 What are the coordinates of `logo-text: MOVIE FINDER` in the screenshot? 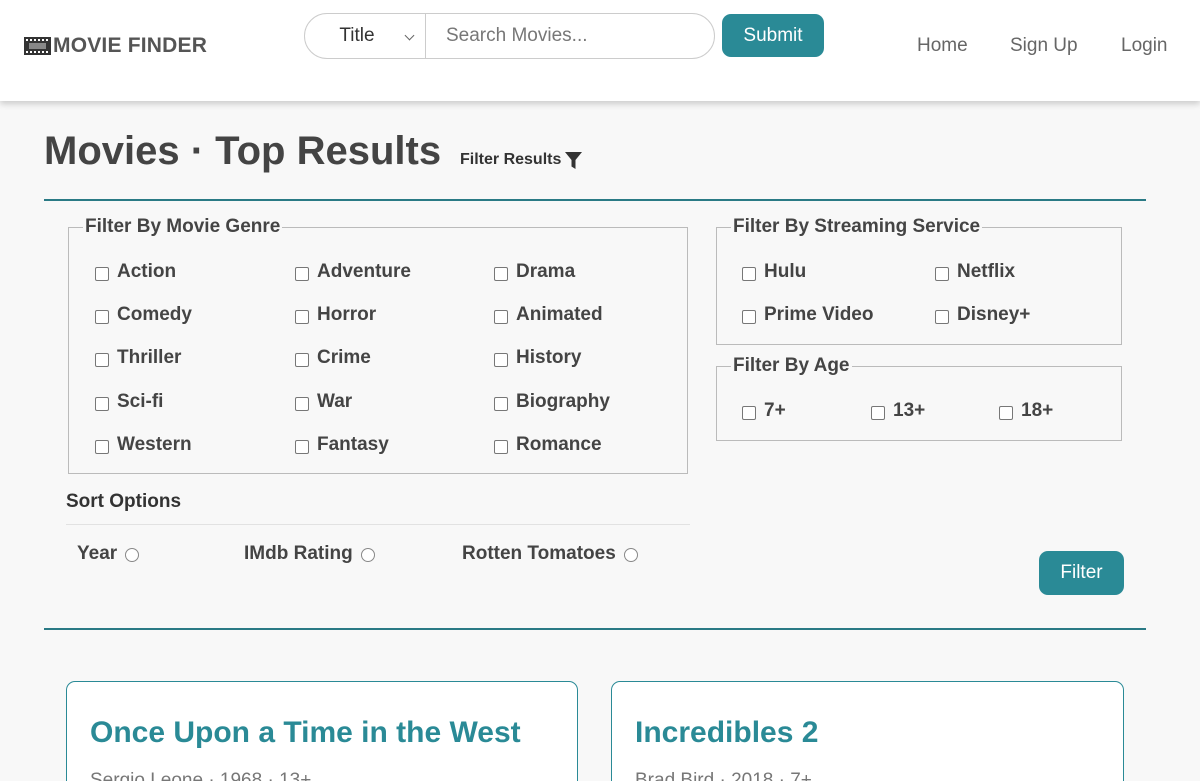 It's located at (130, 45).